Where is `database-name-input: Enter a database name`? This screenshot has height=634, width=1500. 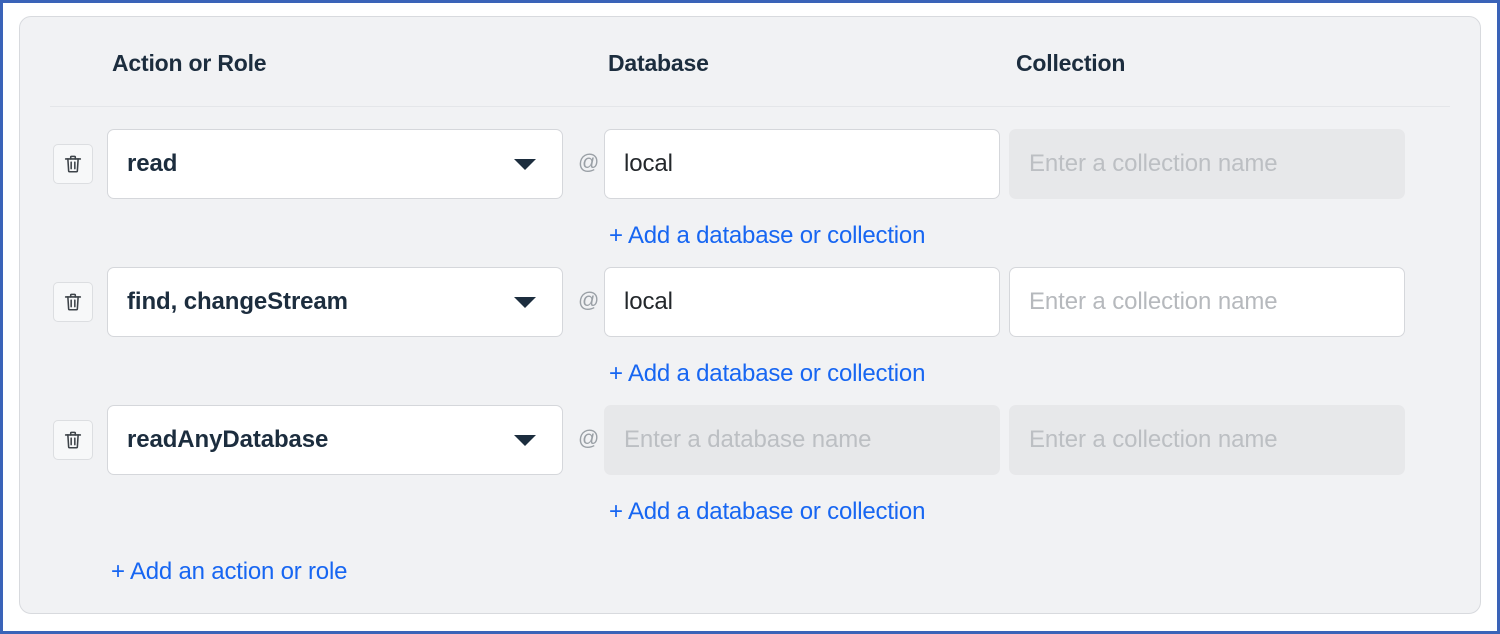
database-name-input: Enter a database name is located at coordinates (802, 440).